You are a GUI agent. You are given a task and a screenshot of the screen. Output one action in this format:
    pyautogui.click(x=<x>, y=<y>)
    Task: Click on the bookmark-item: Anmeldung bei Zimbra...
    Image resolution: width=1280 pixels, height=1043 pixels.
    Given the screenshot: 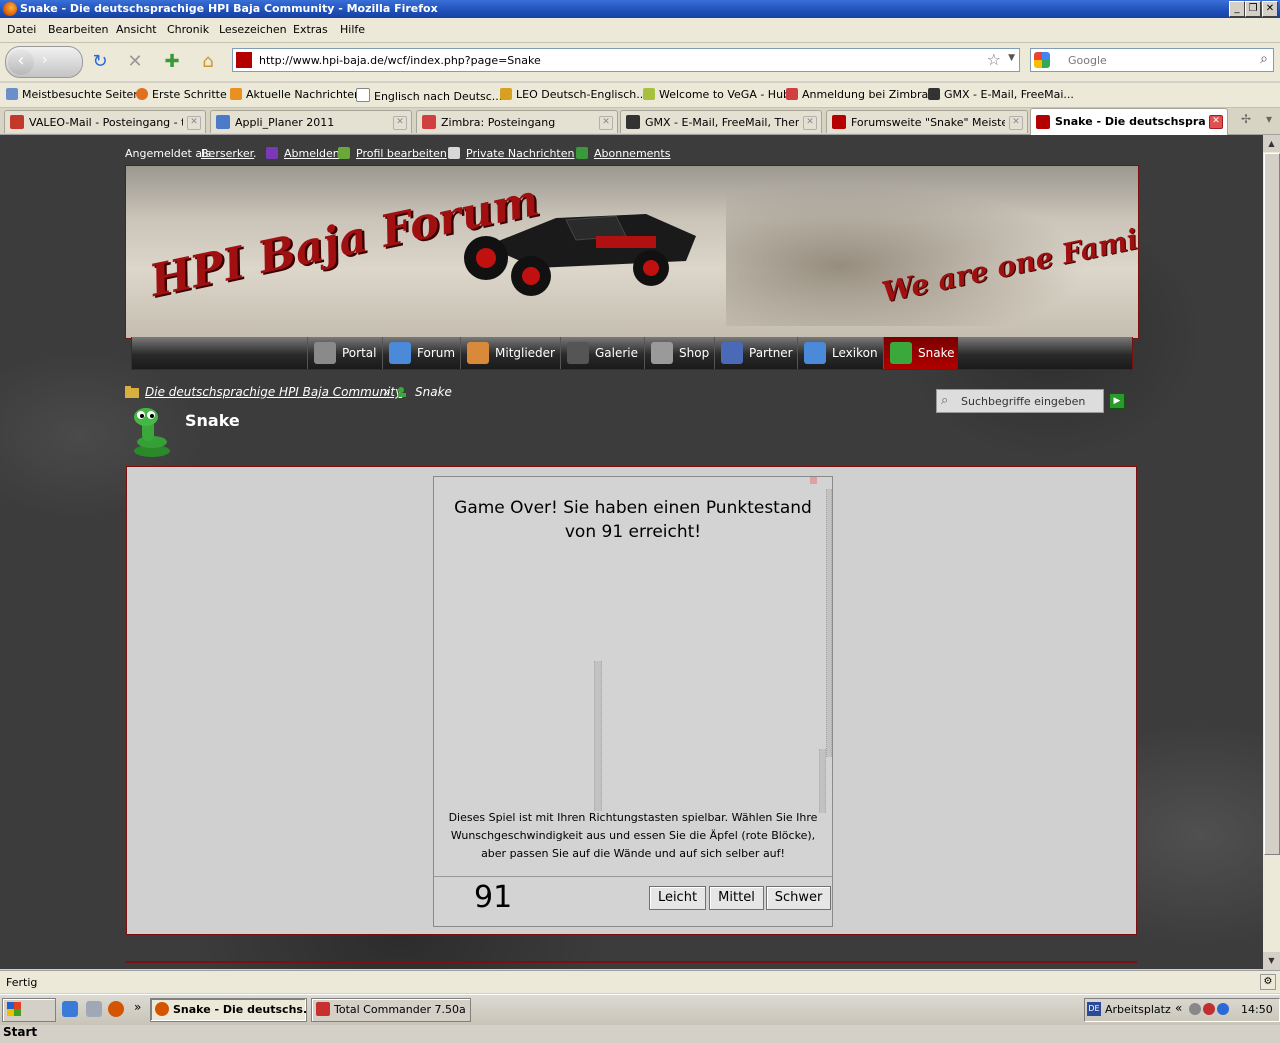 What is the action you would take?
    pyautogui.click(x=862, y=94)
    